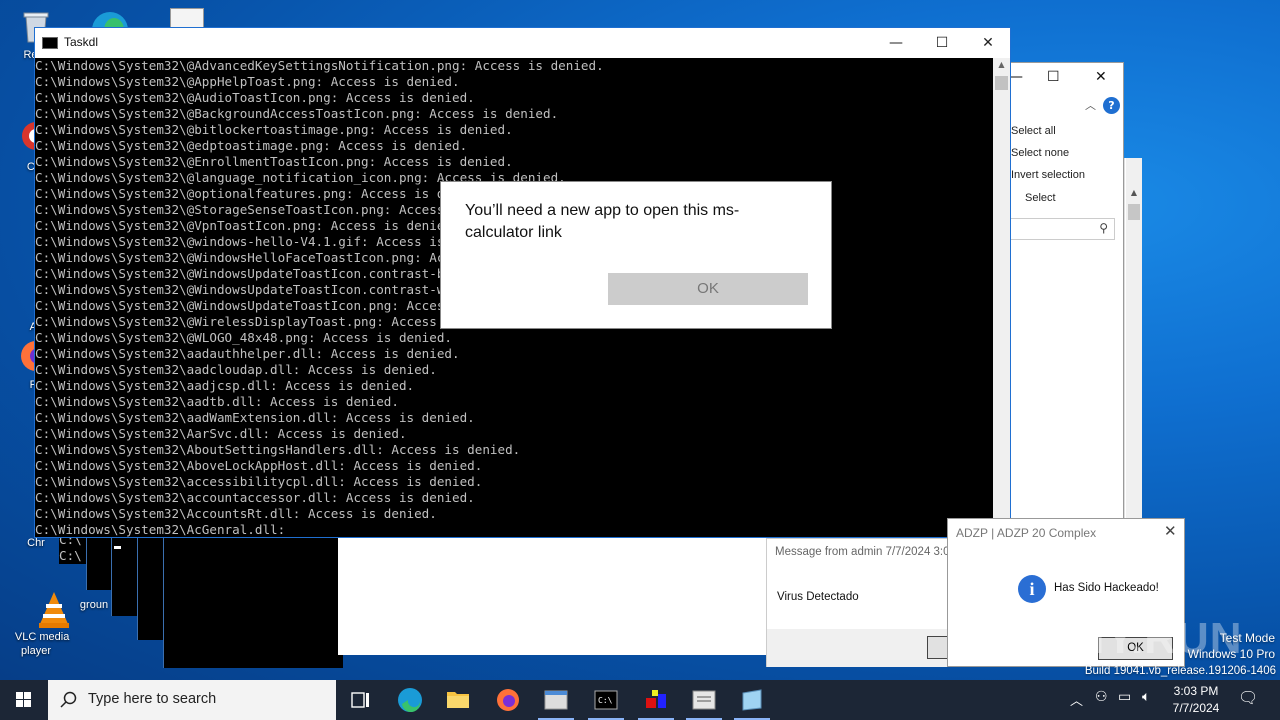 The height and width of the screenshot is (720, 1280). I want to click on explorer-search-input: ⚲, so click(1062, 229).